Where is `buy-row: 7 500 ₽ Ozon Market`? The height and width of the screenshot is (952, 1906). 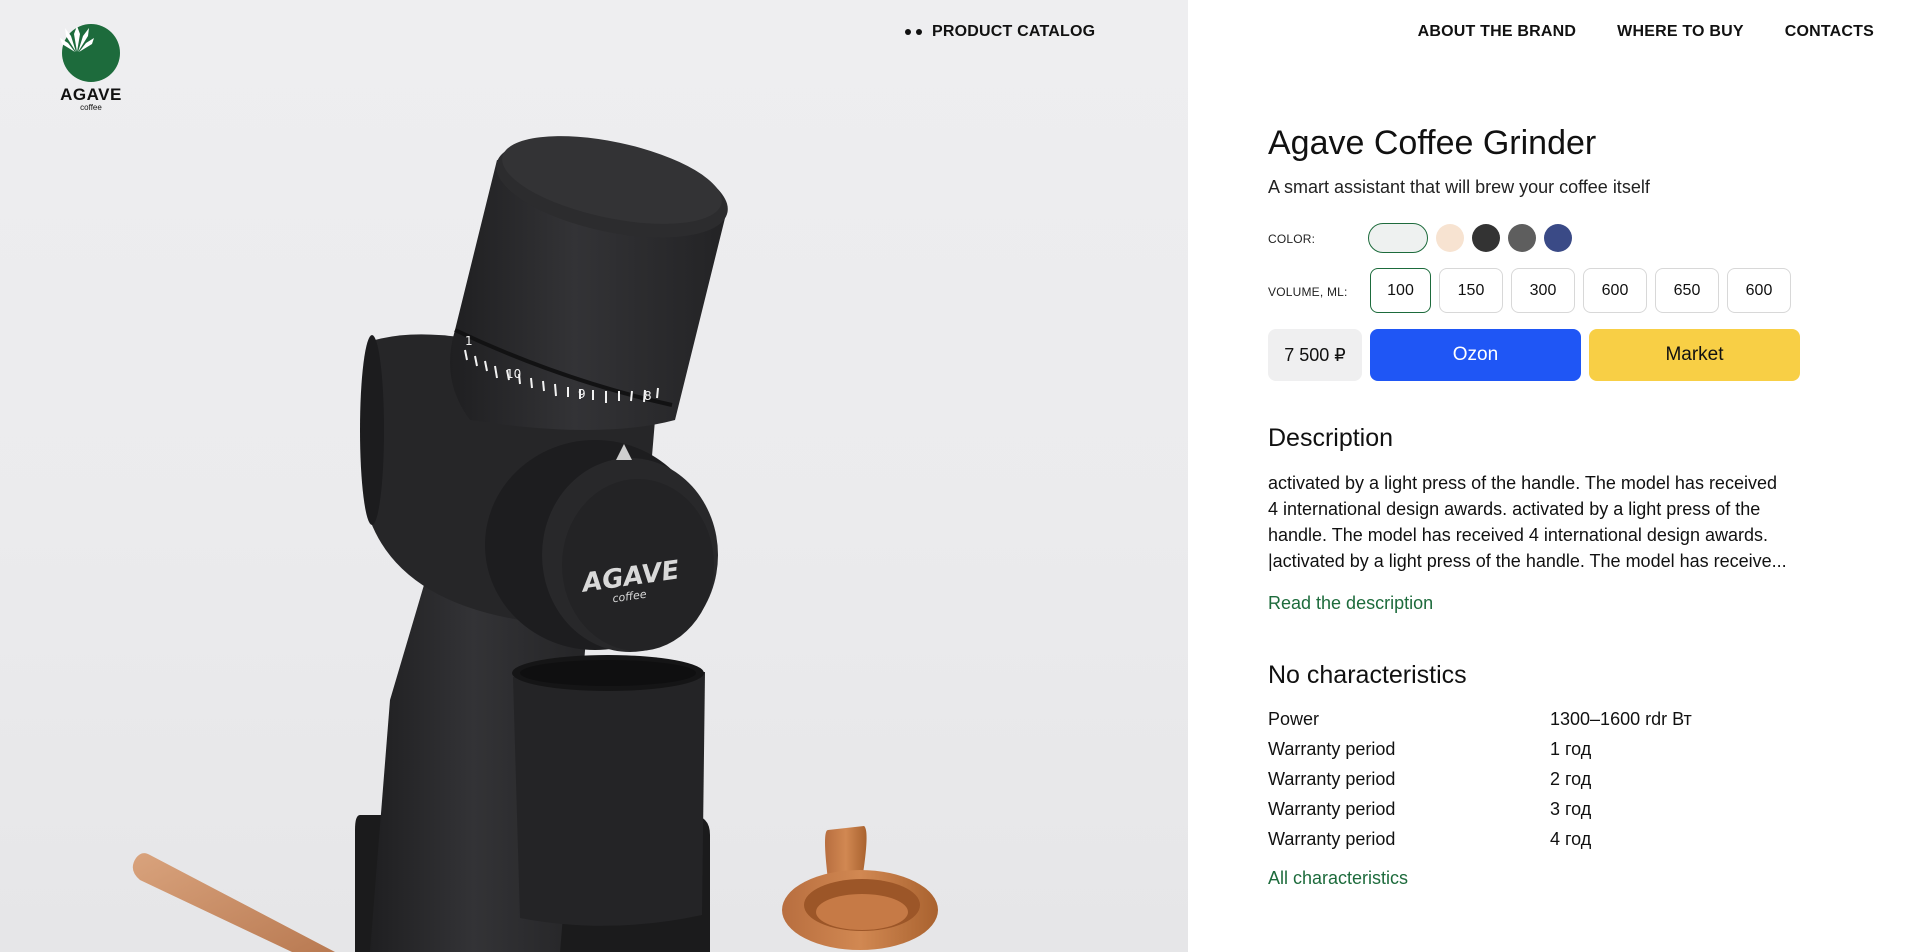
buy-row: 7 500 ₽ Ozon Market is located at coordinates (1534, 355).